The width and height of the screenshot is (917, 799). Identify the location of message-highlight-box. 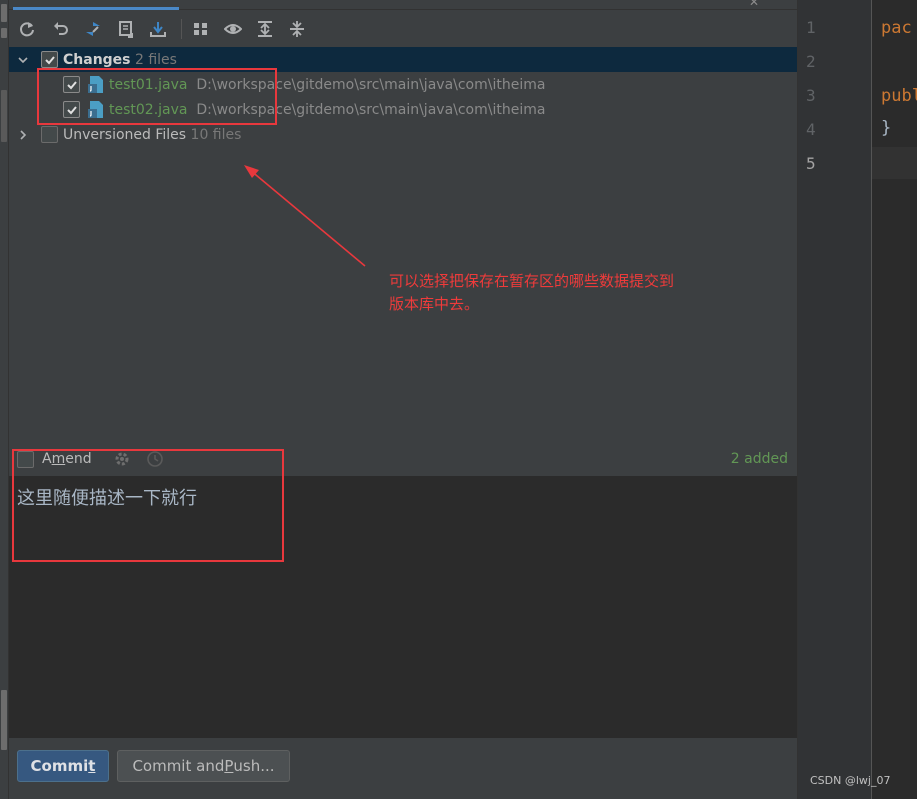
(148, 505).